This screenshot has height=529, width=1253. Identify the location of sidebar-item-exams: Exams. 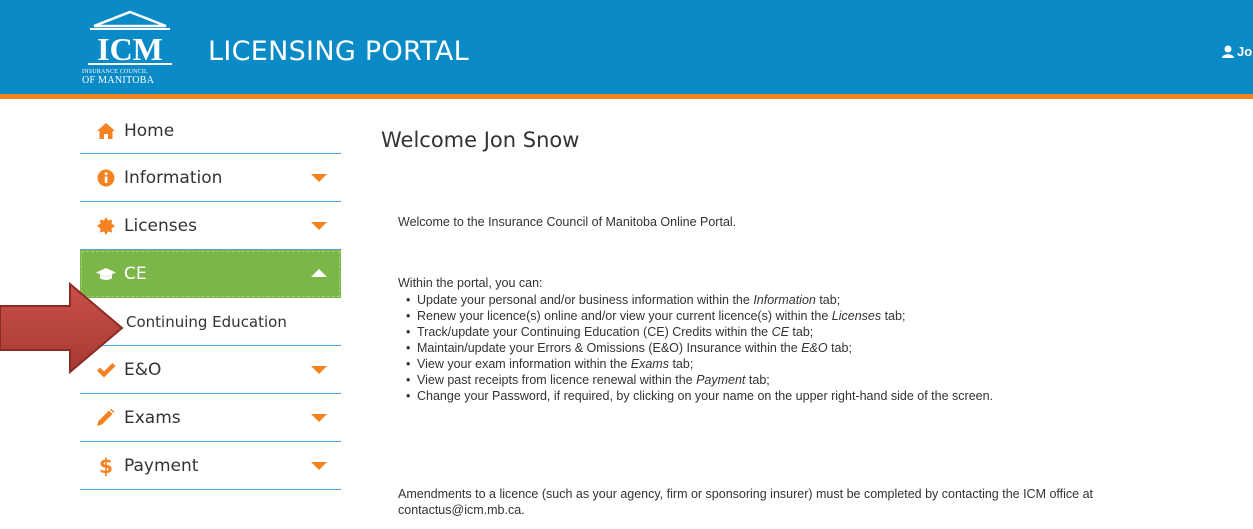
(210, 418).